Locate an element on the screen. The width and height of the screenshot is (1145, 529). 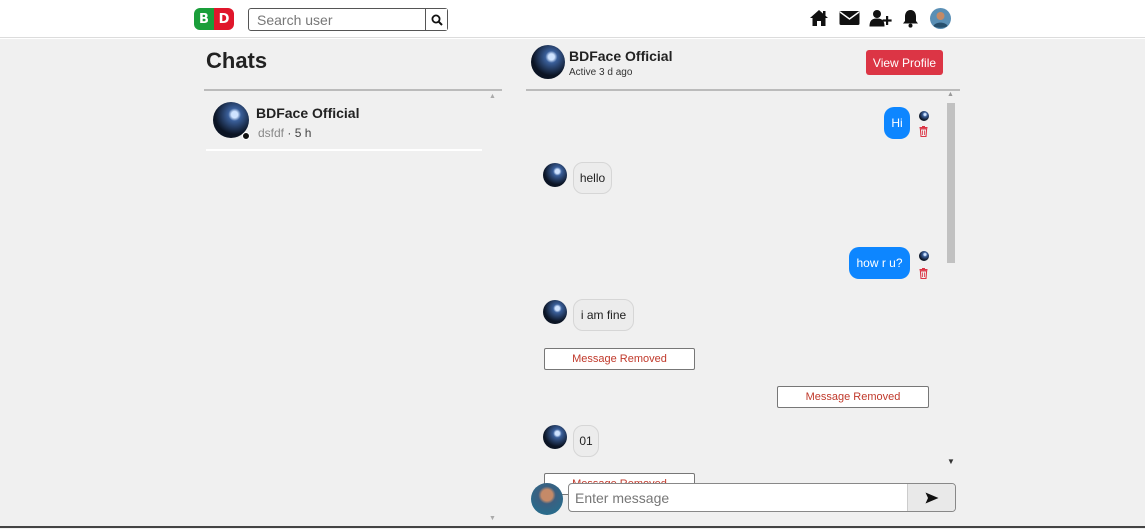
top-navbar: B D is located at coordinates (572, 19).